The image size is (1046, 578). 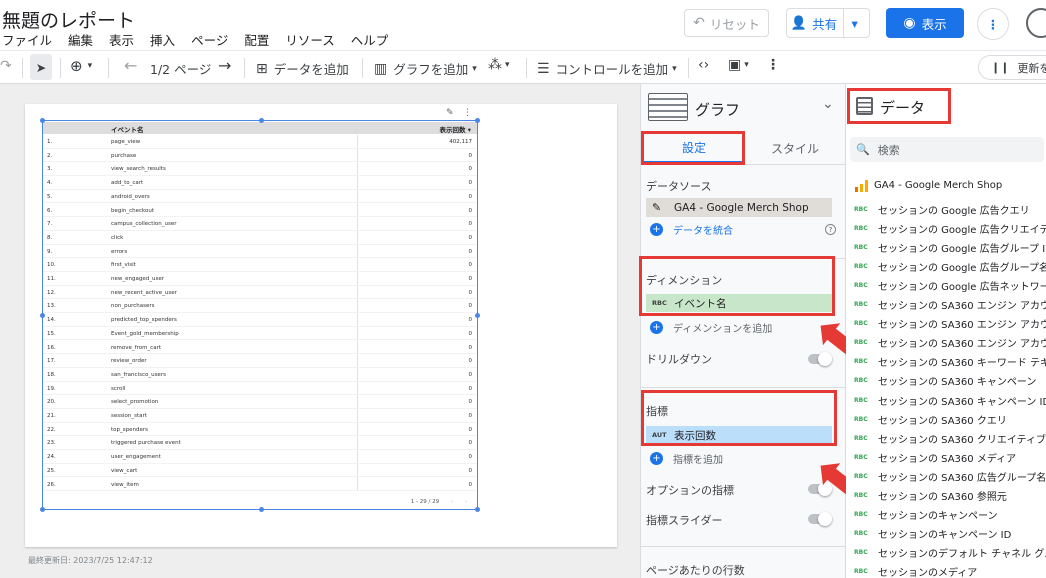 What do you see at coordinates (260, 293) in the screenshot?
I see `table-row: 12. new_recent_active_user 0` at bounding box center [260, 293].